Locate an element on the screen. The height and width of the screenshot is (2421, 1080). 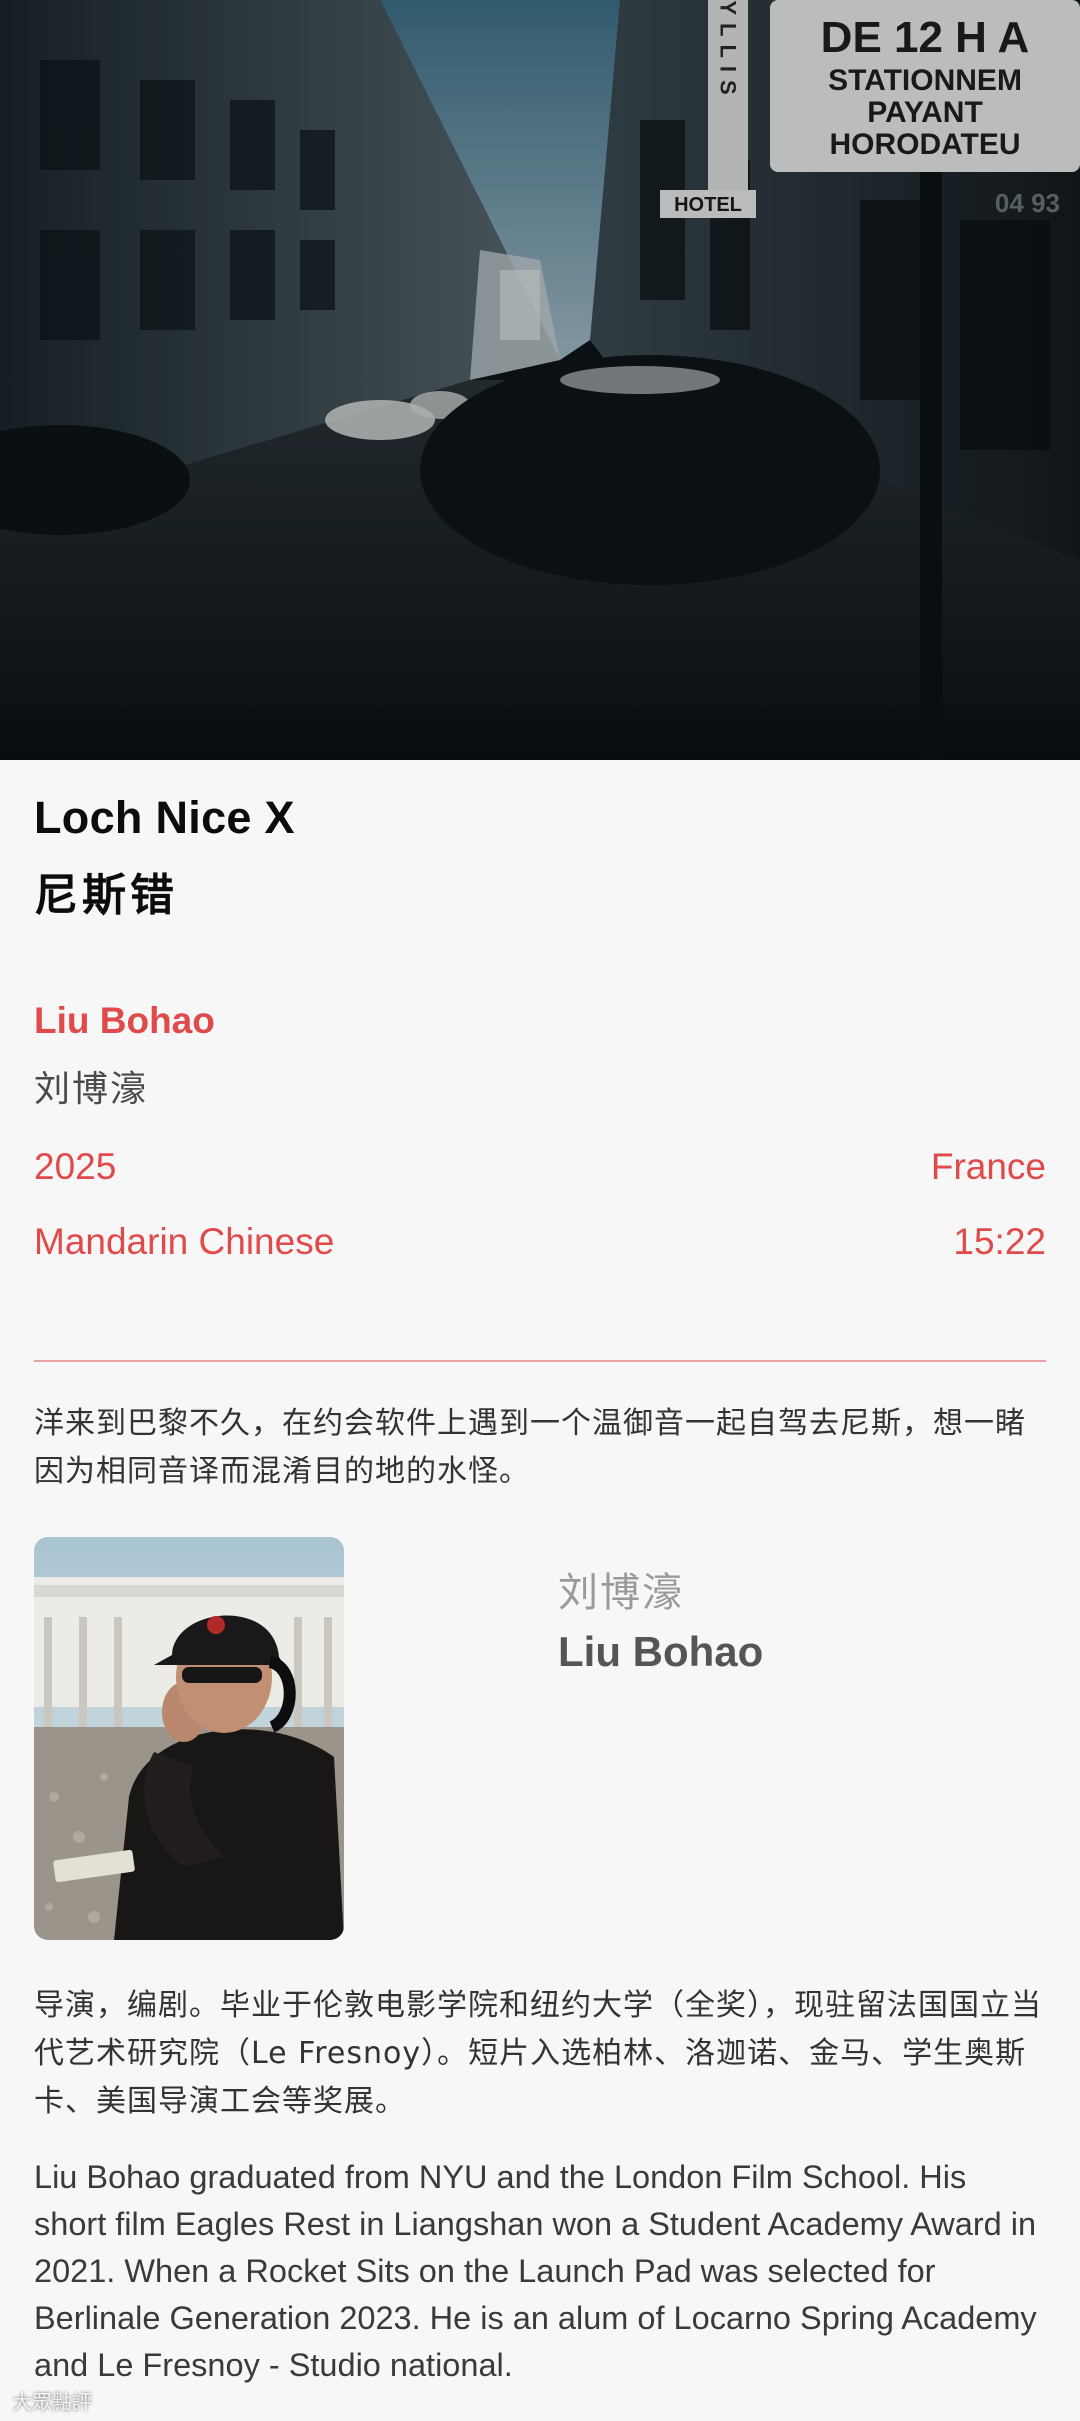
section-divider is located at coordinates (540, 1361).